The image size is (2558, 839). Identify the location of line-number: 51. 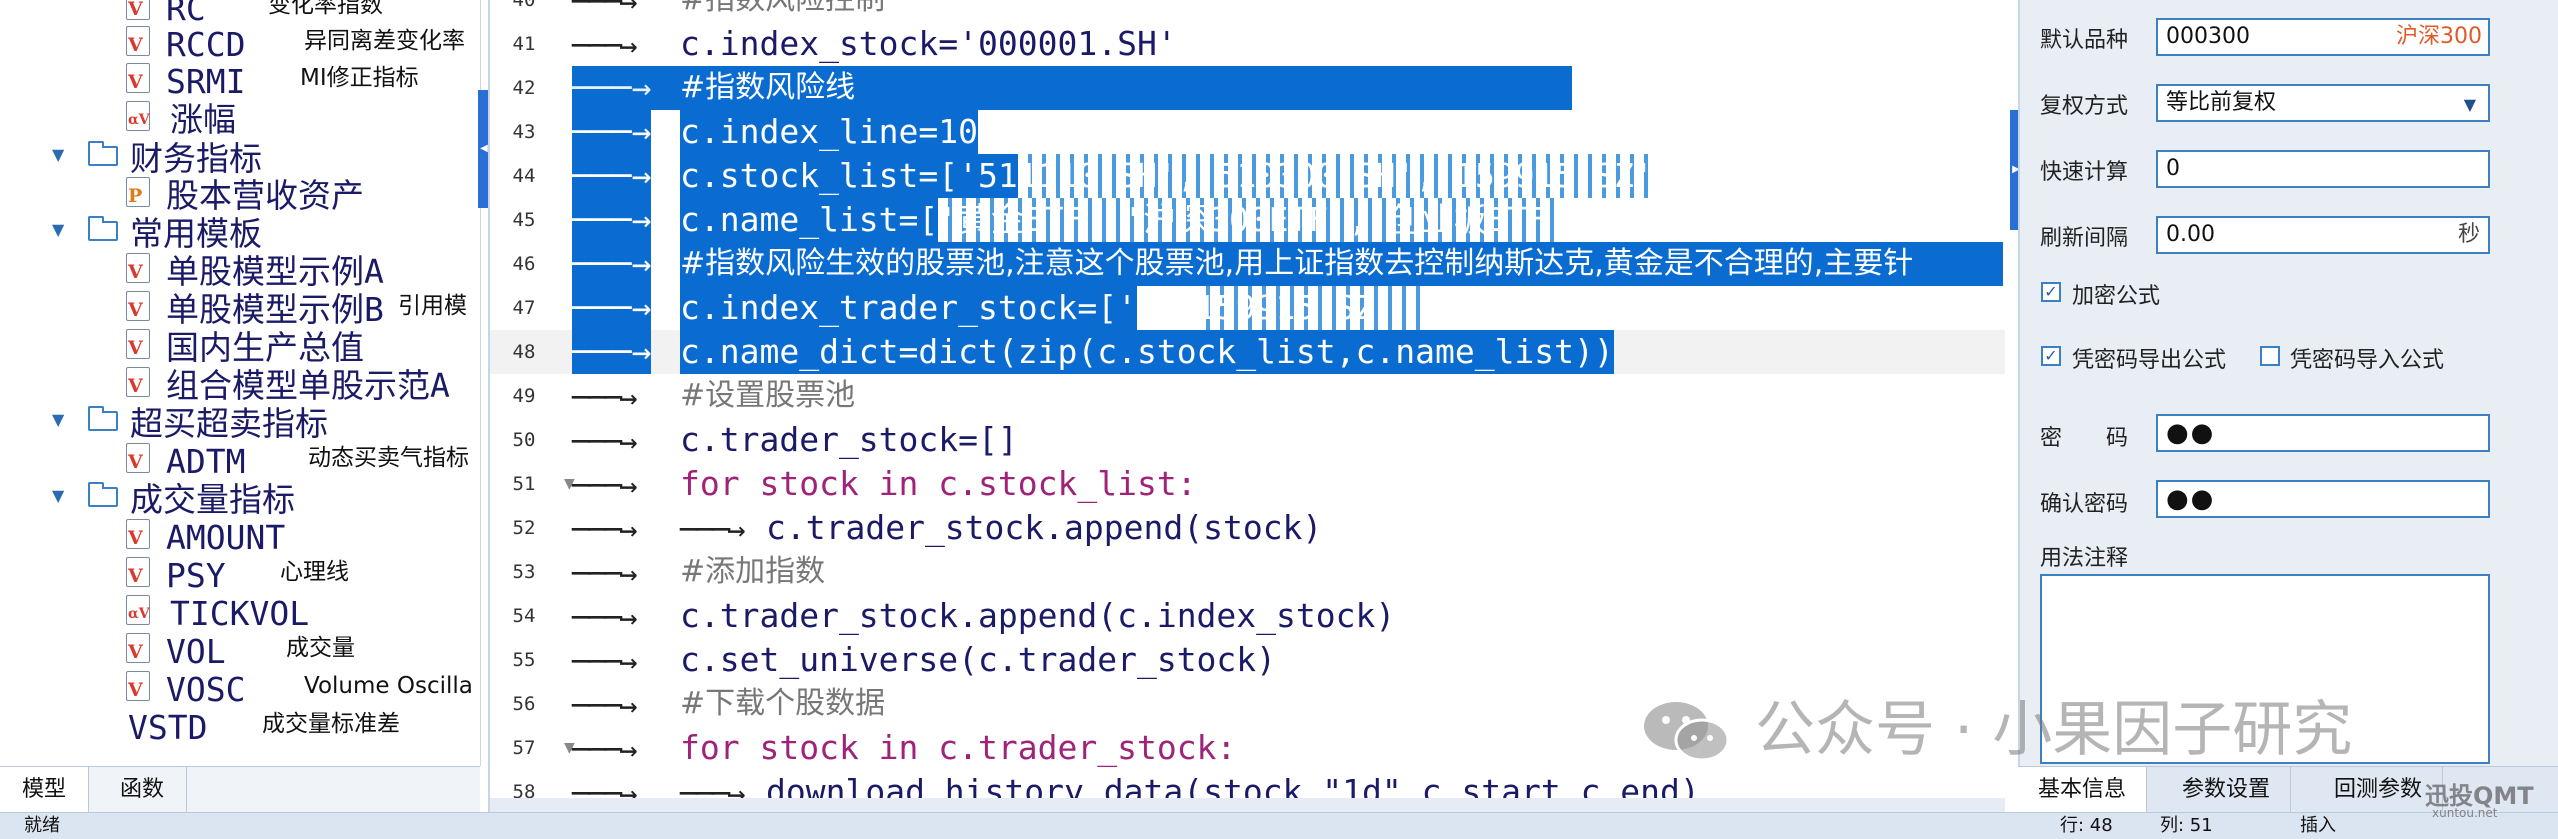
(524, 484).